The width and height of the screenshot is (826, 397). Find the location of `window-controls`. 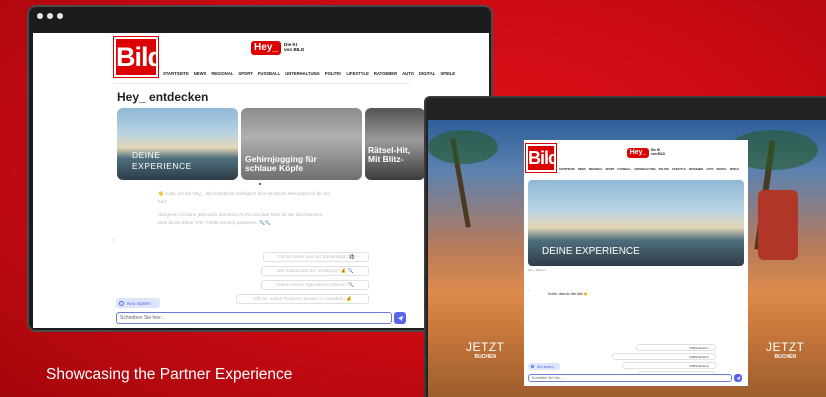

window-controls is located at coordinates (50, 16).